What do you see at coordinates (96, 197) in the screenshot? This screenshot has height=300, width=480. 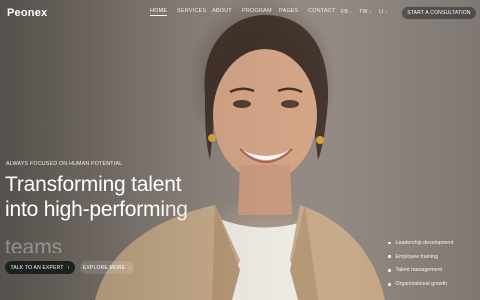 I see `hero-headline: Transforming talent into high-performing` at bounding box center [96, 197].